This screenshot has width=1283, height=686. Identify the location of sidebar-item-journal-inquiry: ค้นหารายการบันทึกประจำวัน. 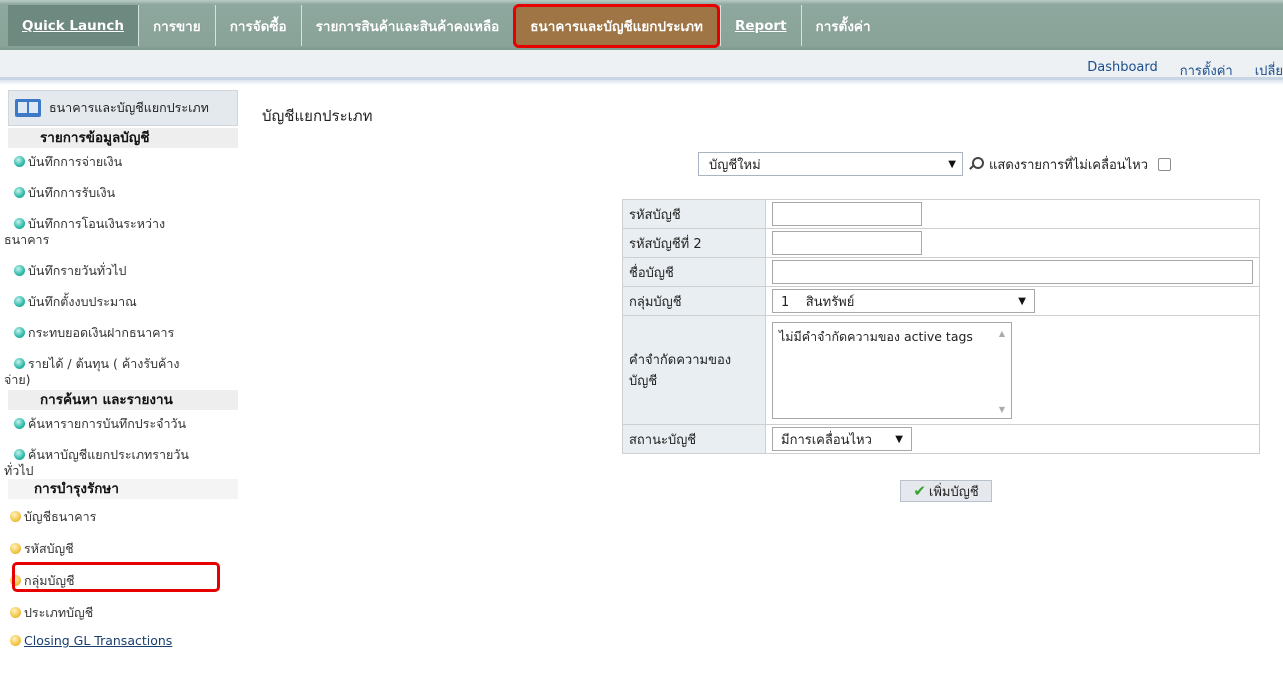
(120, 424).